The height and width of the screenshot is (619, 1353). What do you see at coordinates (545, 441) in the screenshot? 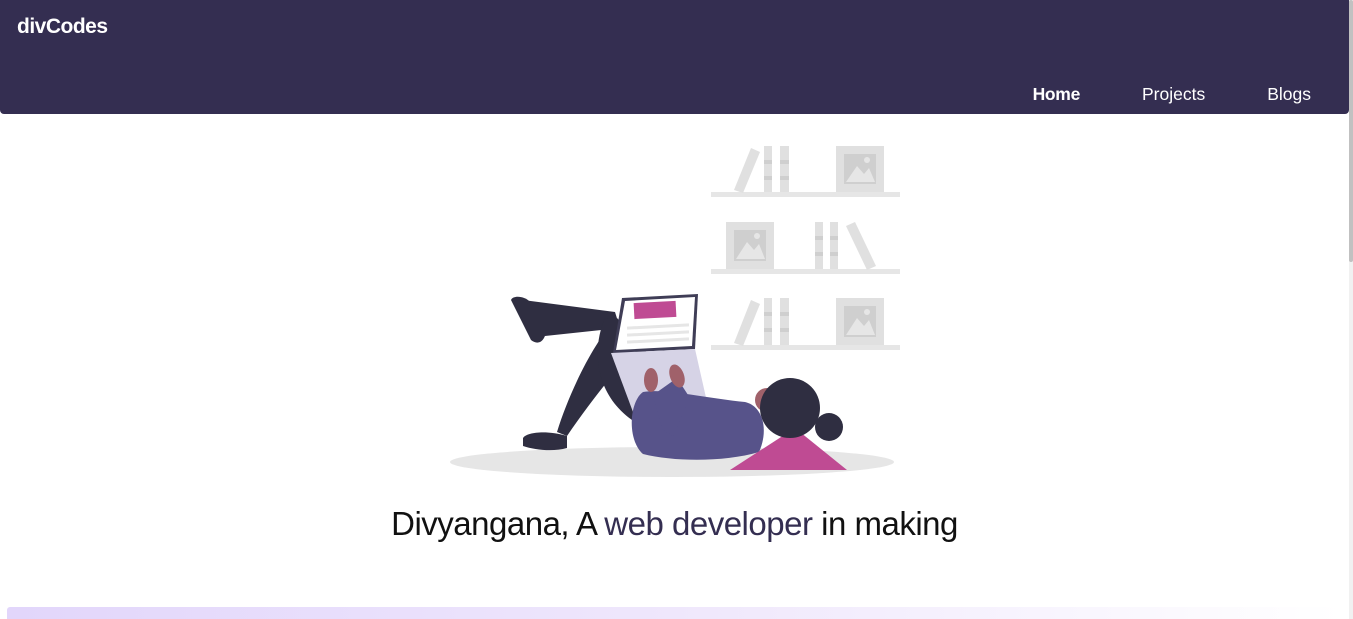
I see `lower-shoe` at bounding box center [545, 441].